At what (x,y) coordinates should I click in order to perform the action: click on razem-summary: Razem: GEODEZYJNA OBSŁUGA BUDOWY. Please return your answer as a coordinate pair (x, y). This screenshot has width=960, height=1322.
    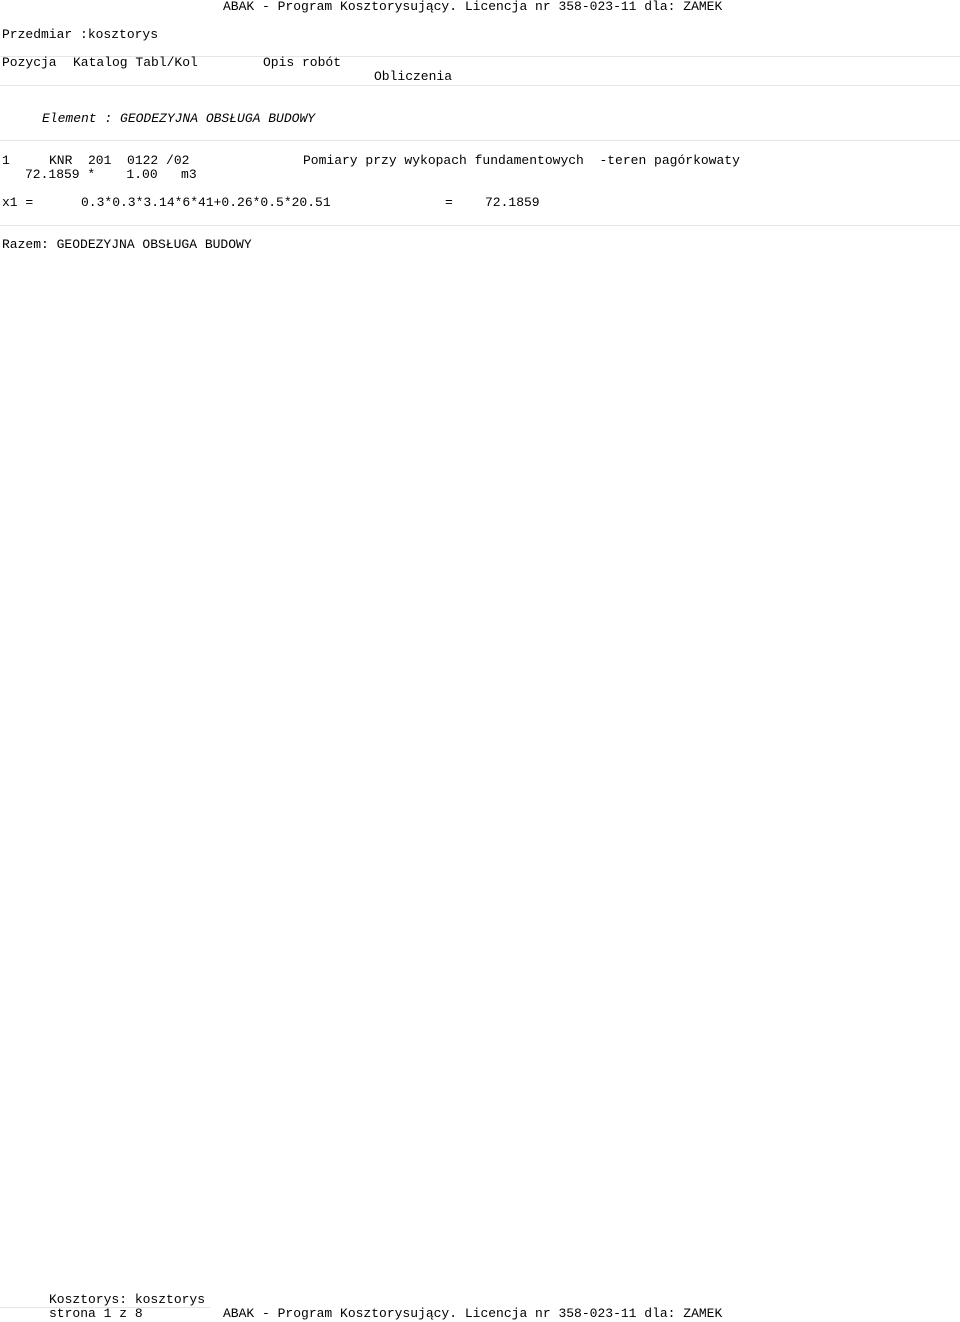
    Looking at the image, I should click on (127, 244).